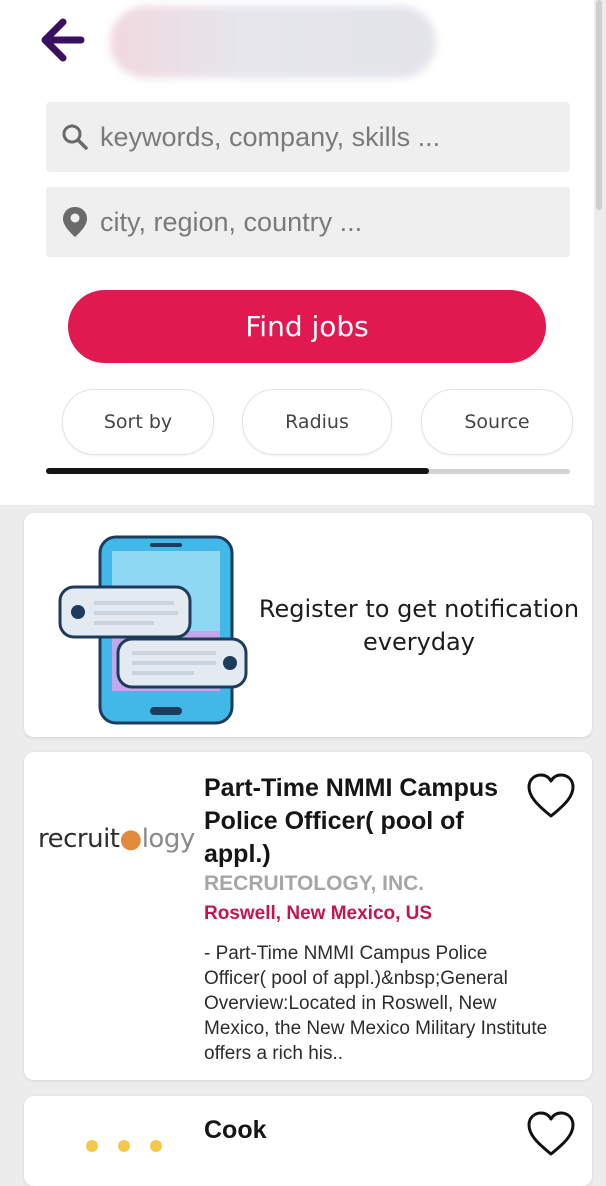 This screenshot has width=606, height=1186. I want to click on page-title-redacted, so click(273, 42).